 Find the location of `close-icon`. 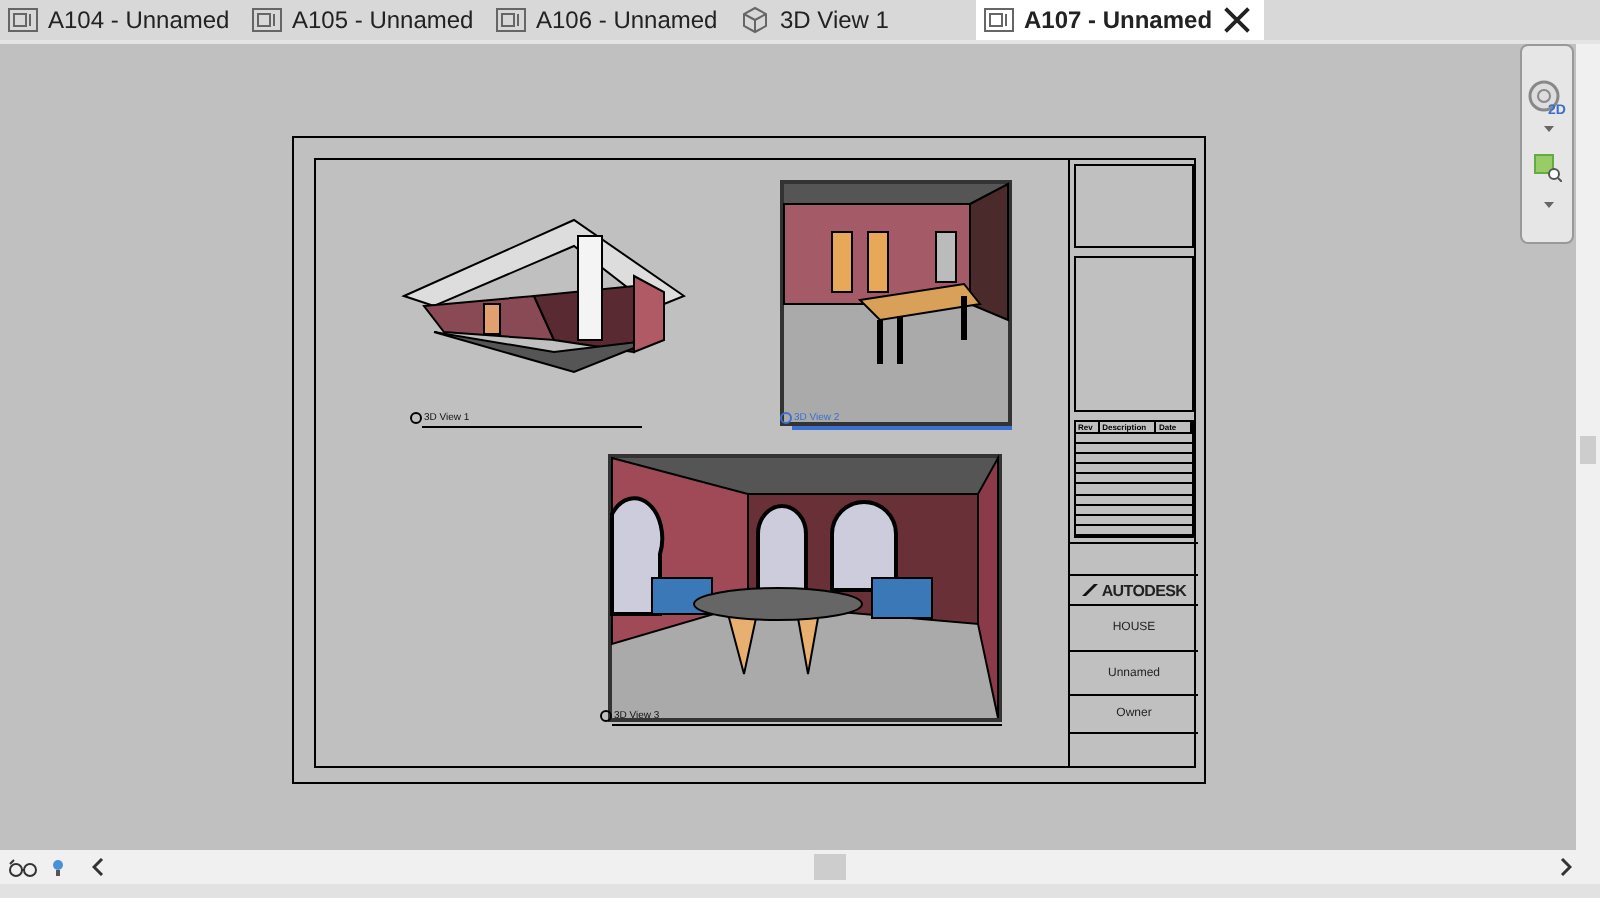

close-icon is located at coordinates (1237, 20).